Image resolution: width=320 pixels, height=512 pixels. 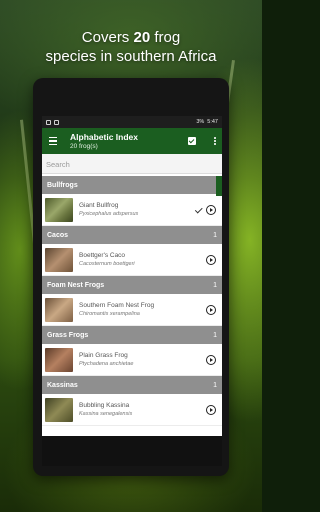 What do you see at coordinates (132, 335) in the screenshot?
I see `section-header-grass-frogs: Grass Frogs 1` at bounding box center [132, 335].